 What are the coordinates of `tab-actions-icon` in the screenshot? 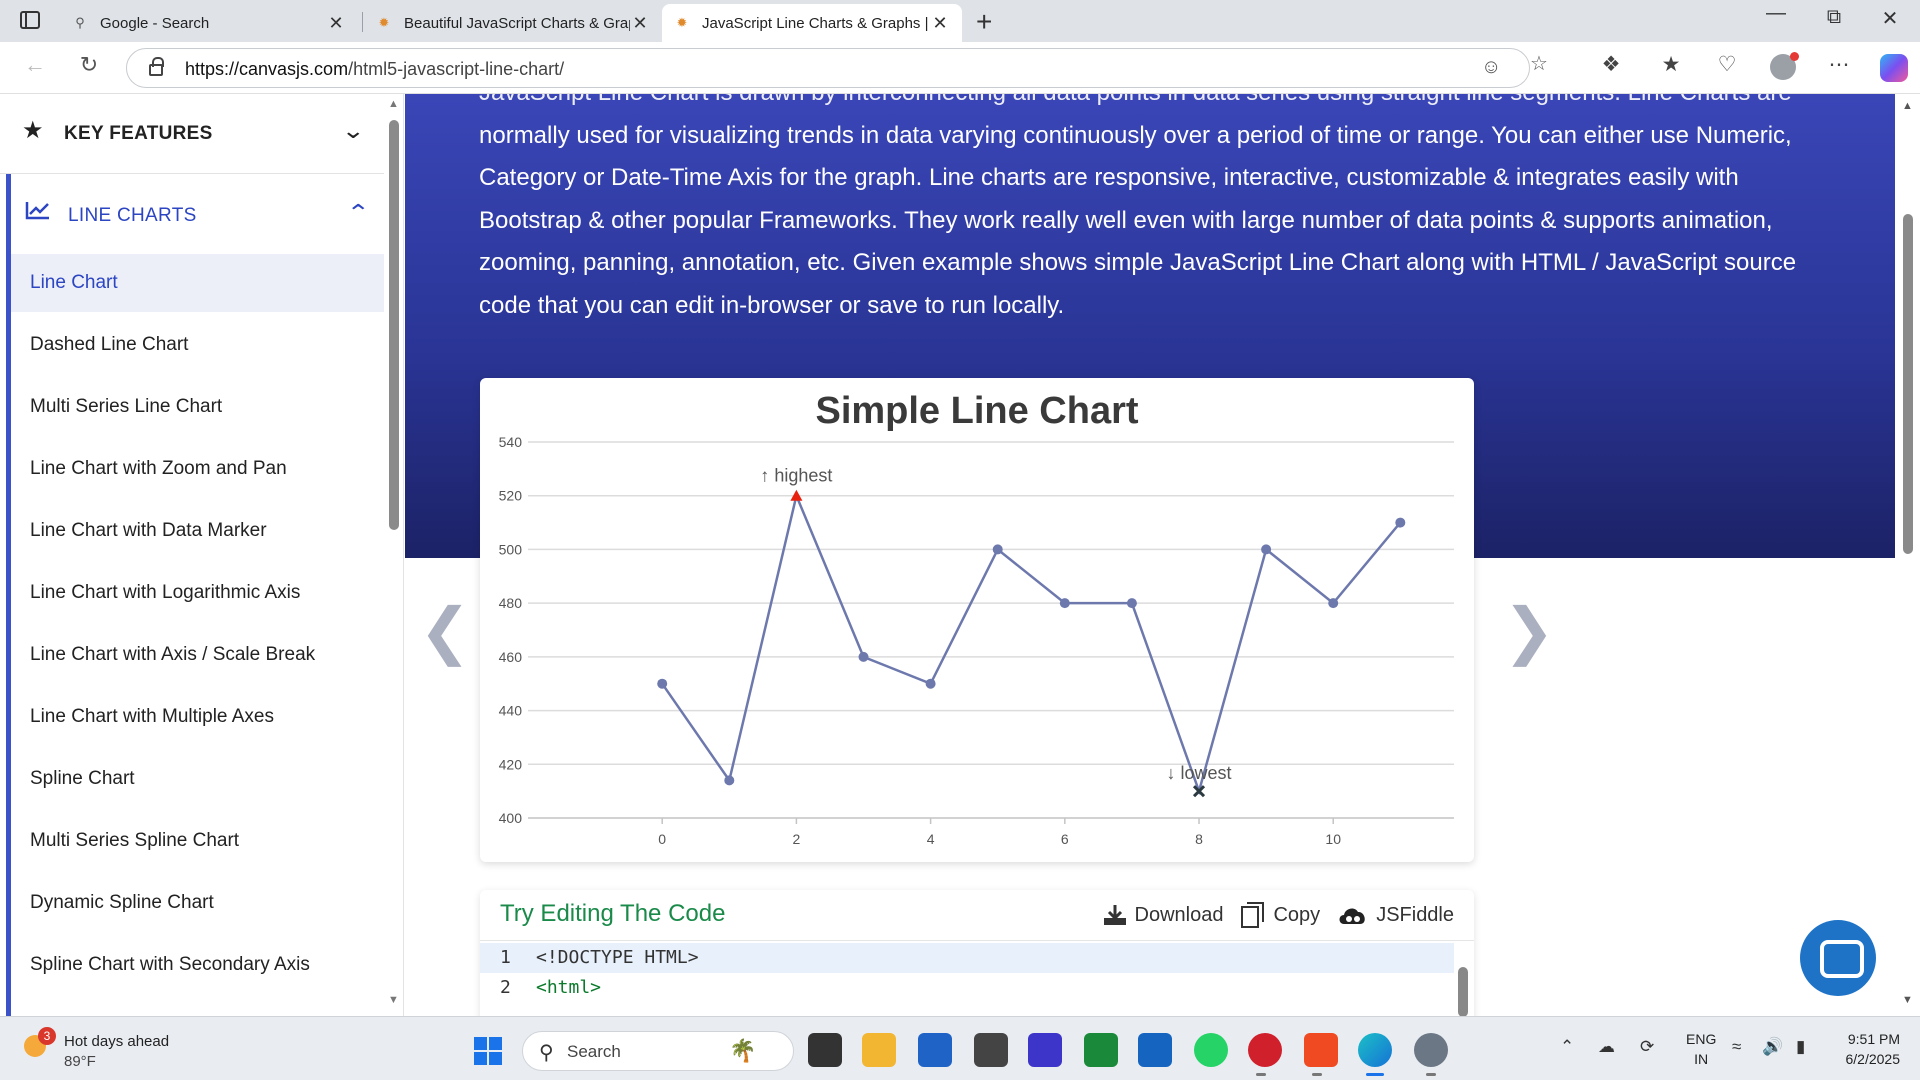 It's located at (30, 20).